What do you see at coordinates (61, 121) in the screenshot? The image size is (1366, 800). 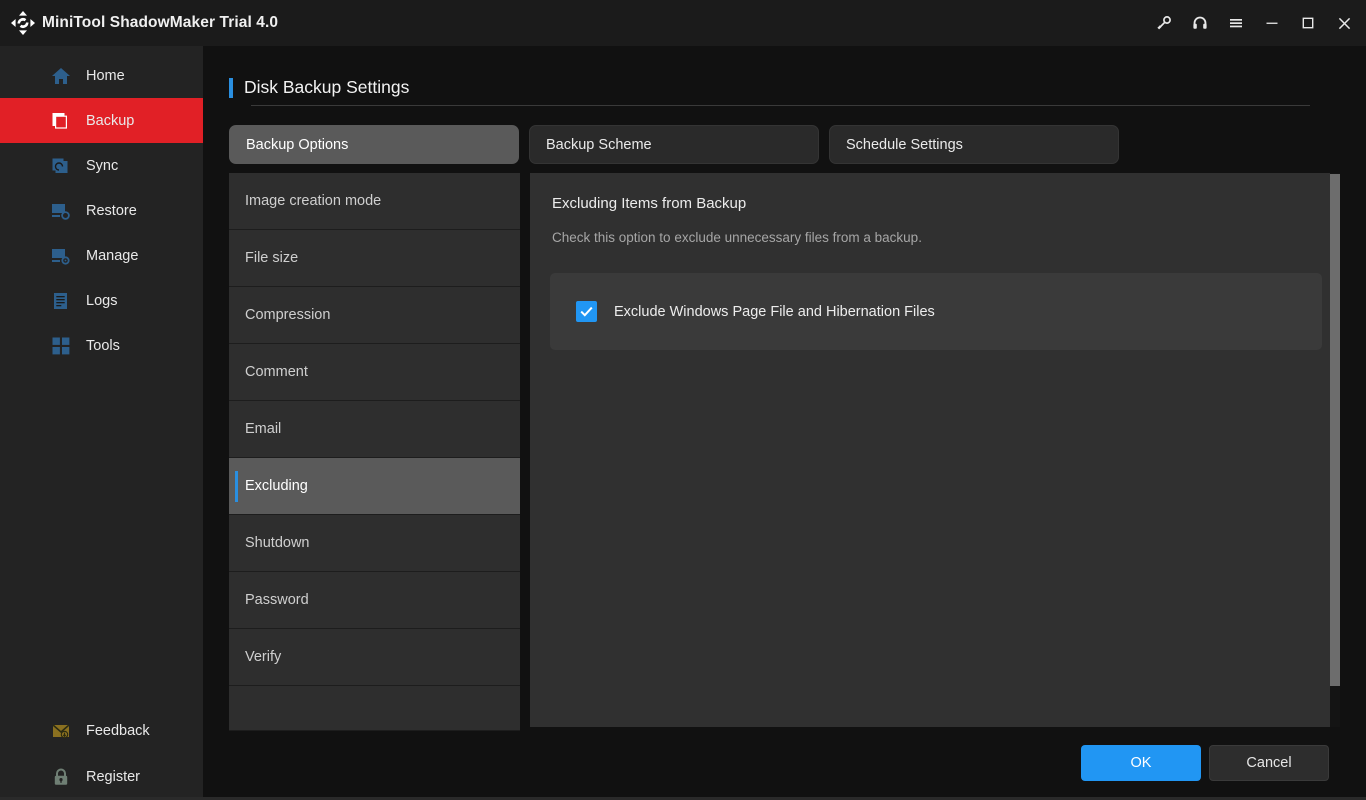 I see `backup-icon` at bounding box center [61, 121].